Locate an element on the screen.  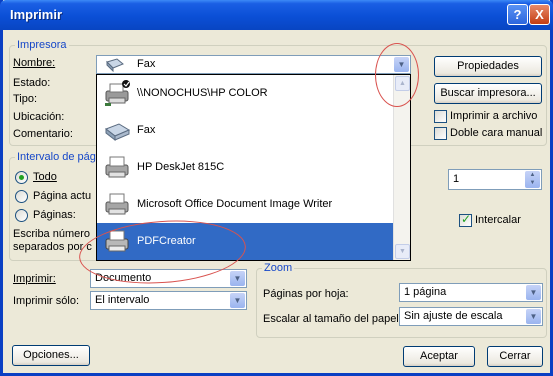
range-all-radio is located at coordinates (21, 177).